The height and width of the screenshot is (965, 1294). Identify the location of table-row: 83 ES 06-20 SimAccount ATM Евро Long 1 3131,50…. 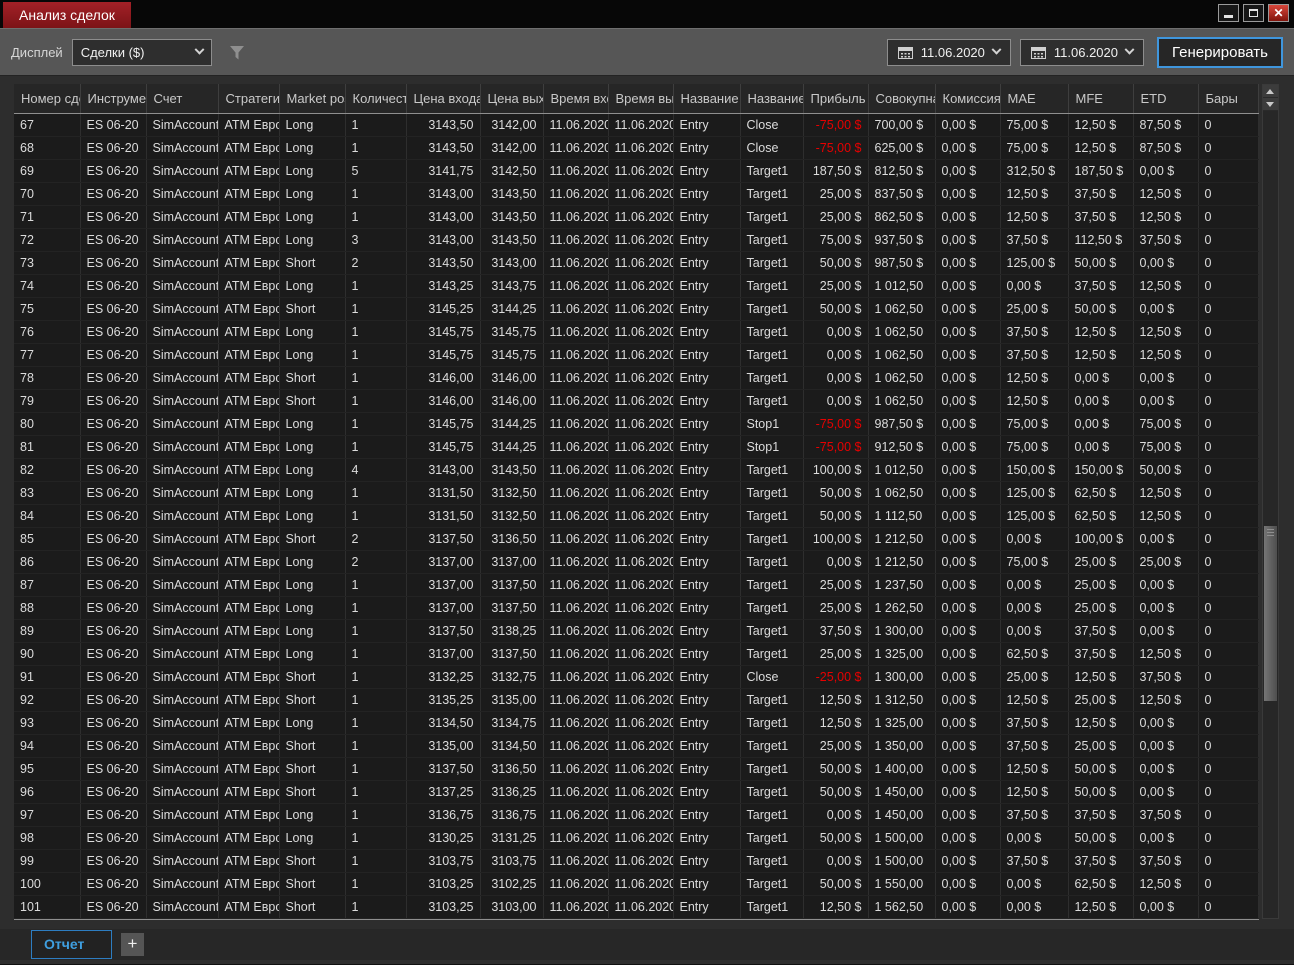
(636, 493).